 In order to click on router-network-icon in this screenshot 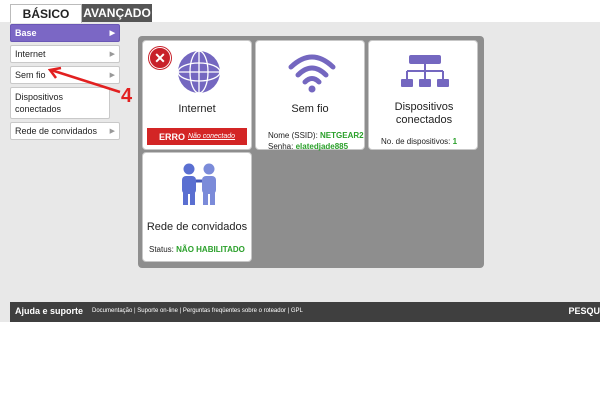, I will do `click(425, 71)`.